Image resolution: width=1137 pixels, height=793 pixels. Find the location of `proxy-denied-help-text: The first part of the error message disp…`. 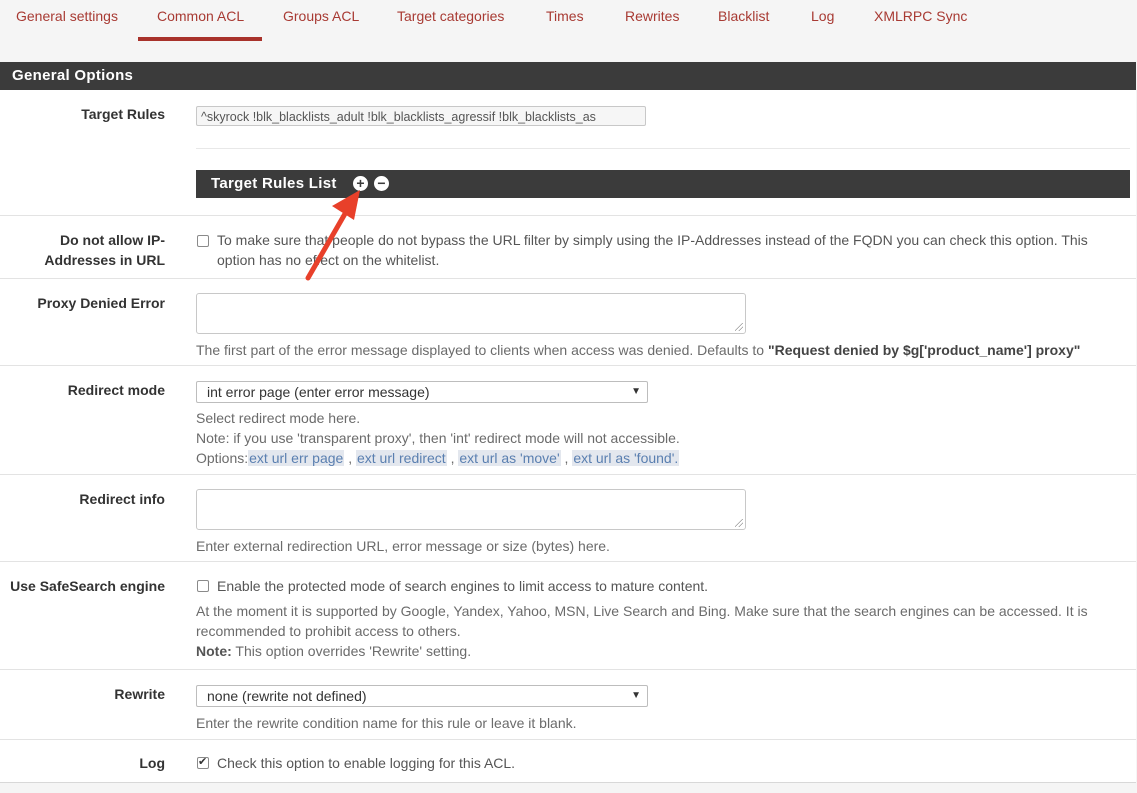

proxy-denied-help-text: The first part of the error message disp… is located at coordinates (482, 350).